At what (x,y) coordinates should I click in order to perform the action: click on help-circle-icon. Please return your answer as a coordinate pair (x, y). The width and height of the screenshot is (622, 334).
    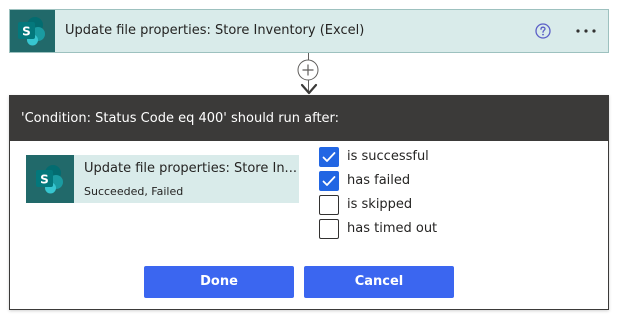
    Looking at the image, I should click on (543, 31).